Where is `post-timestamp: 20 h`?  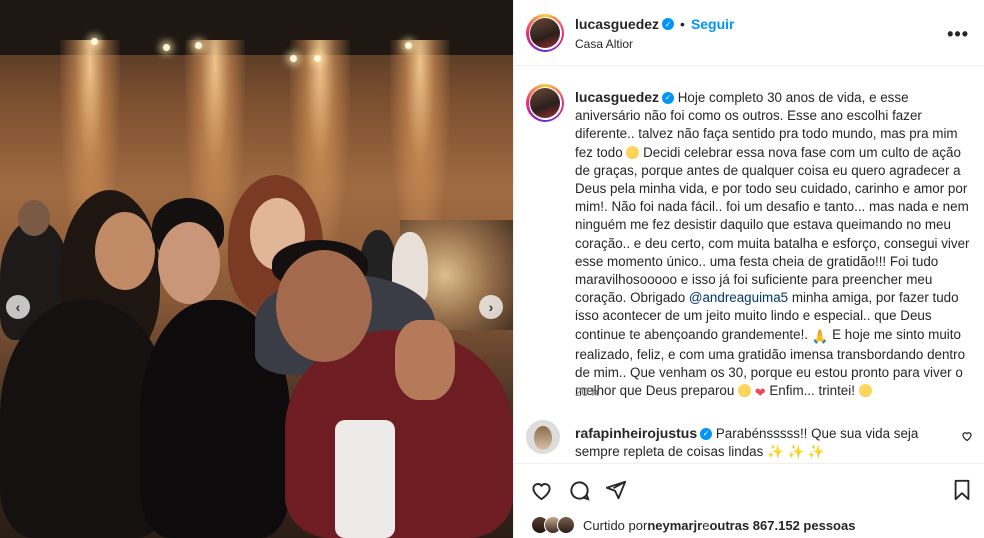 post-timestamp: 20 h is located at coordinates (586, 392).